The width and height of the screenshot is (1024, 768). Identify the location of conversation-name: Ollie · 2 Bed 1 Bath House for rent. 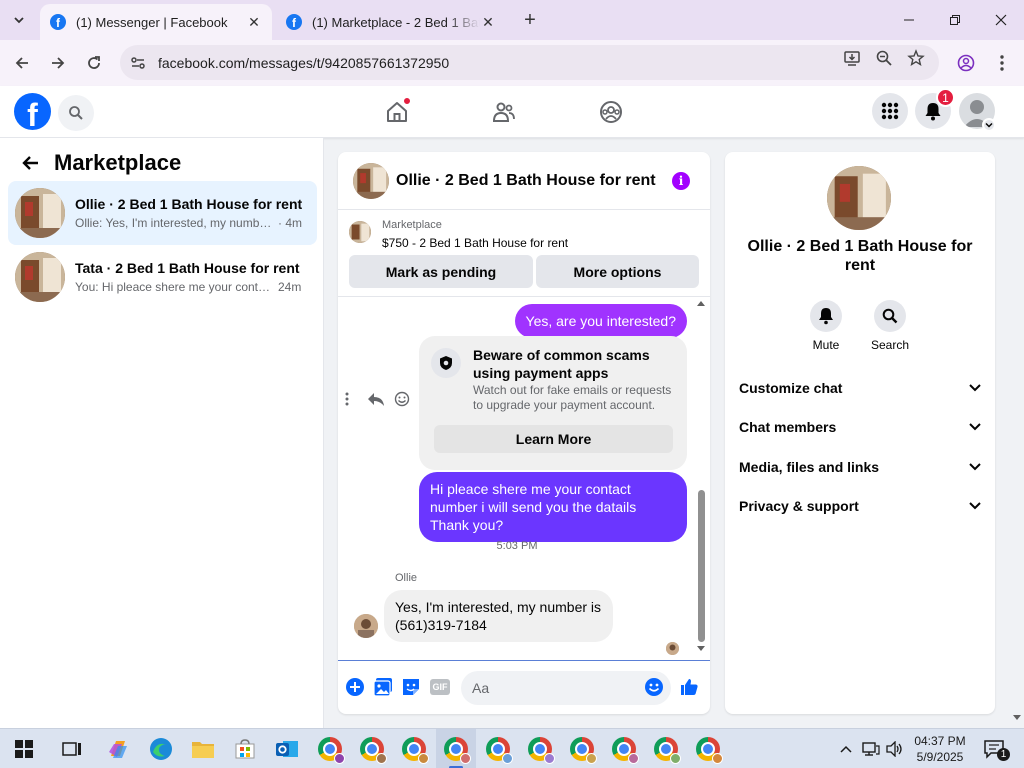
(189, 204).